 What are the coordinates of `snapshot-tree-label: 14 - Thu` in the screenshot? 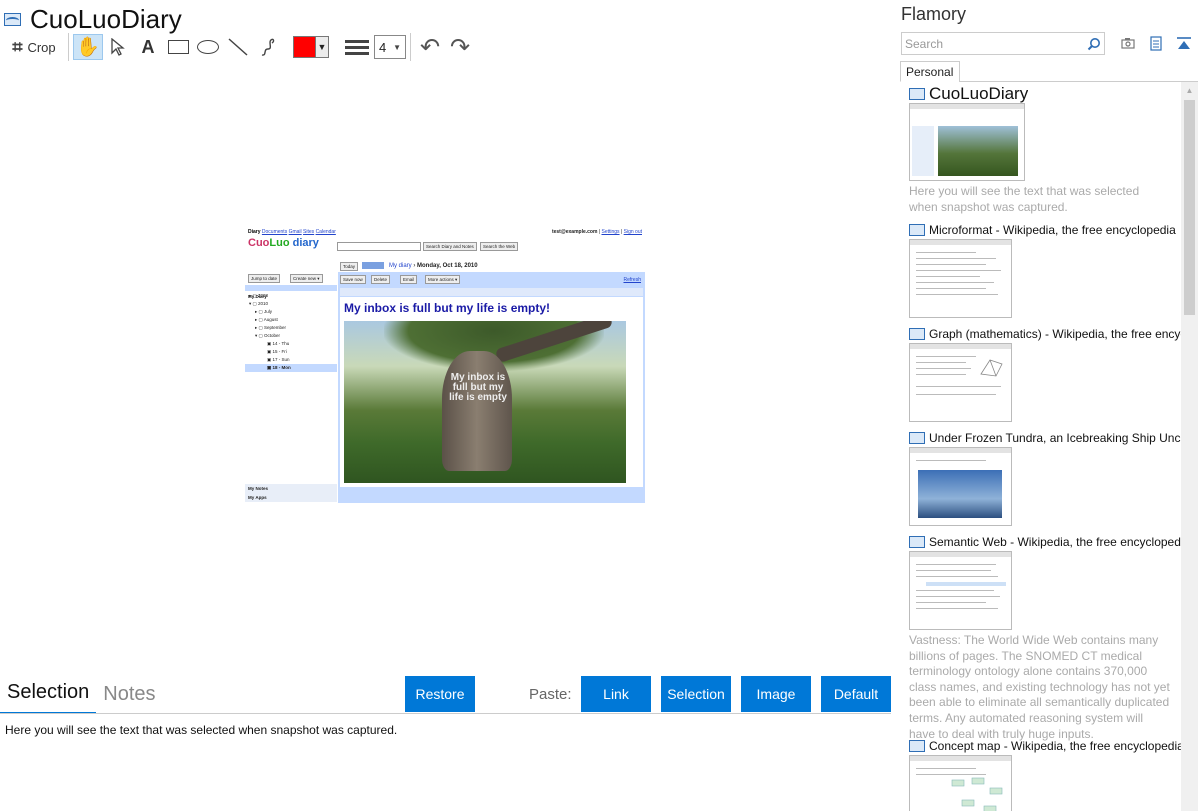 It's located at (281, 343).